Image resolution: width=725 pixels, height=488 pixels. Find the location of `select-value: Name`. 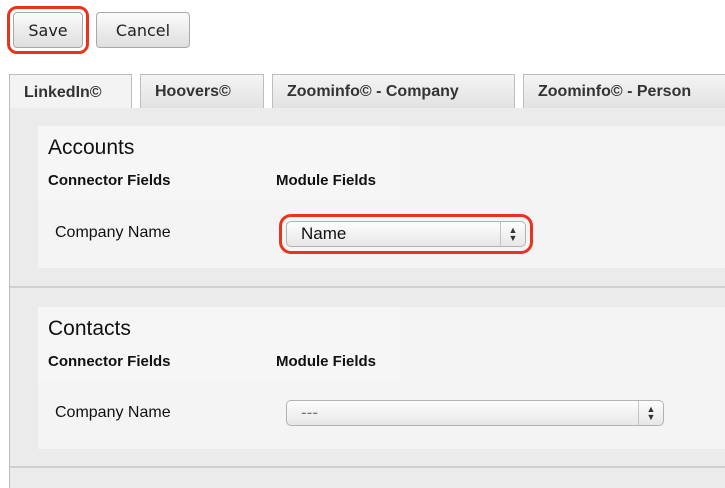

select-value: Name is located at coordinates (324, 233).